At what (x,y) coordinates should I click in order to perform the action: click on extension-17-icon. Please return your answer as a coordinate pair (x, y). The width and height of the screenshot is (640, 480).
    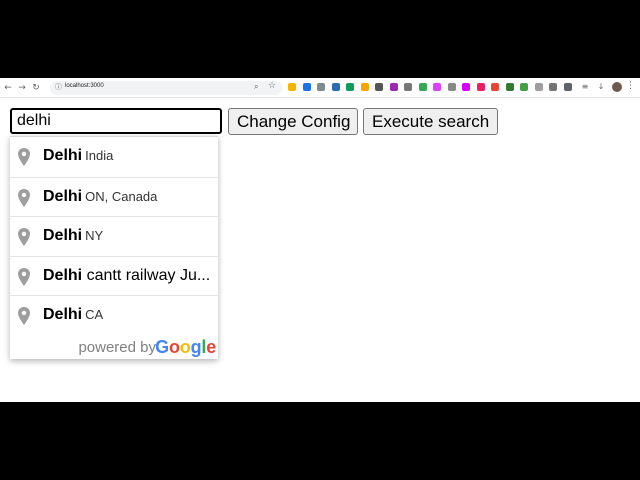
    Looking at the image, I should click on (524, 87).